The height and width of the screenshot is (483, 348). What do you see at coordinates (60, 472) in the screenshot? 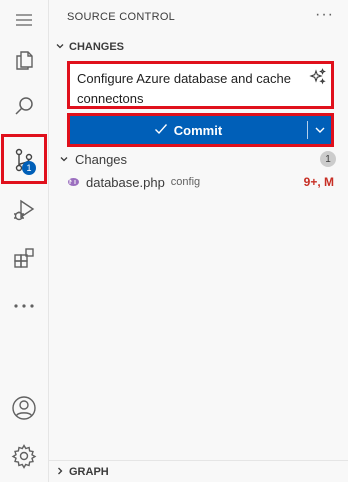
I see `chevron-right-icon` at bounding box center [60, 472].